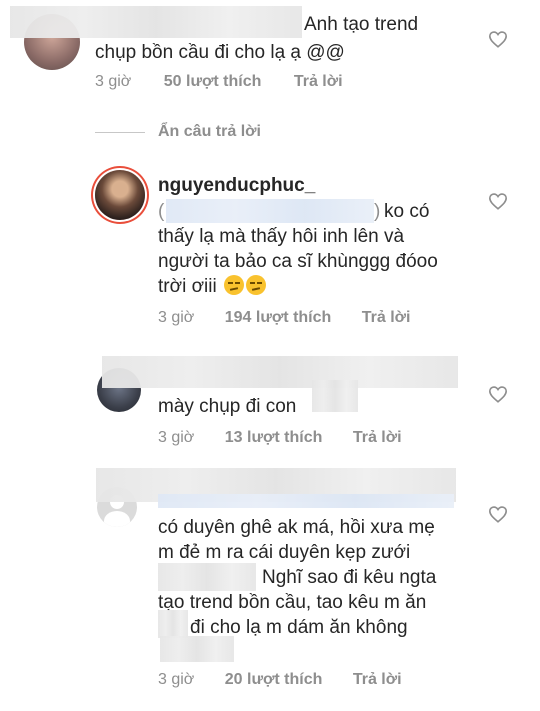 The height and width of the screenshot is (711, 540). I want to click on comment-text-line: trời ơiii, so click(212, 286).